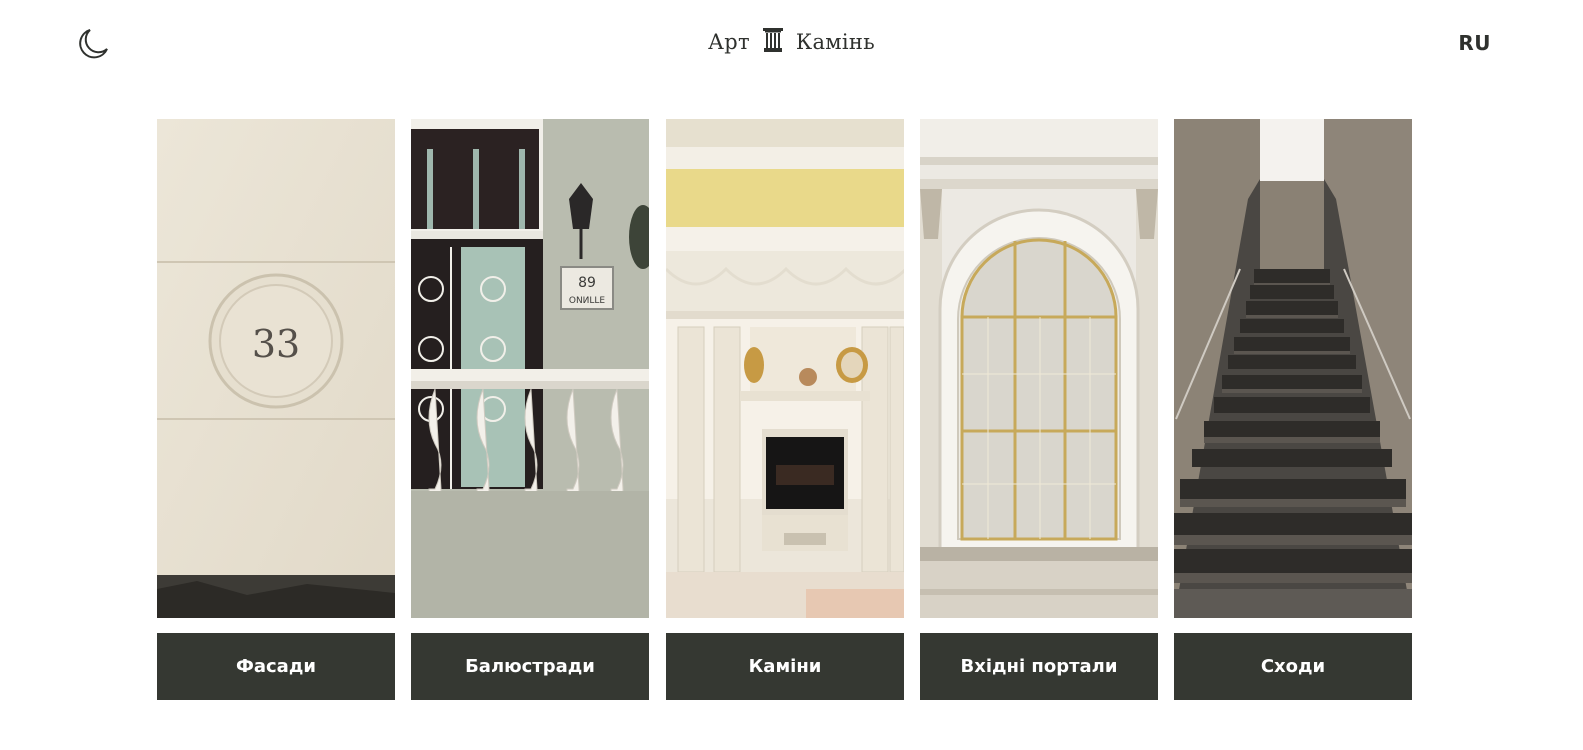 The width and height of the screenshot is (1583, 750). Describe the element at coordinates (530, 666) in the screenshot. I see `category-button-balustrades: Балюстради` at that location.